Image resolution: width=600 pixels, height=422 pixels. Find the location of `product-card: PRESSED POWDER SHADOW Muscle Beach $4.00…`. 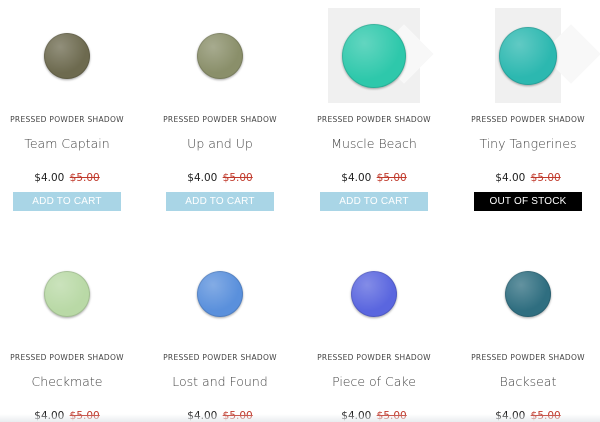

product-card: PRESSED POWDER SHADOW Muscle Beach $4.00… is located at coordinates (374, 109).